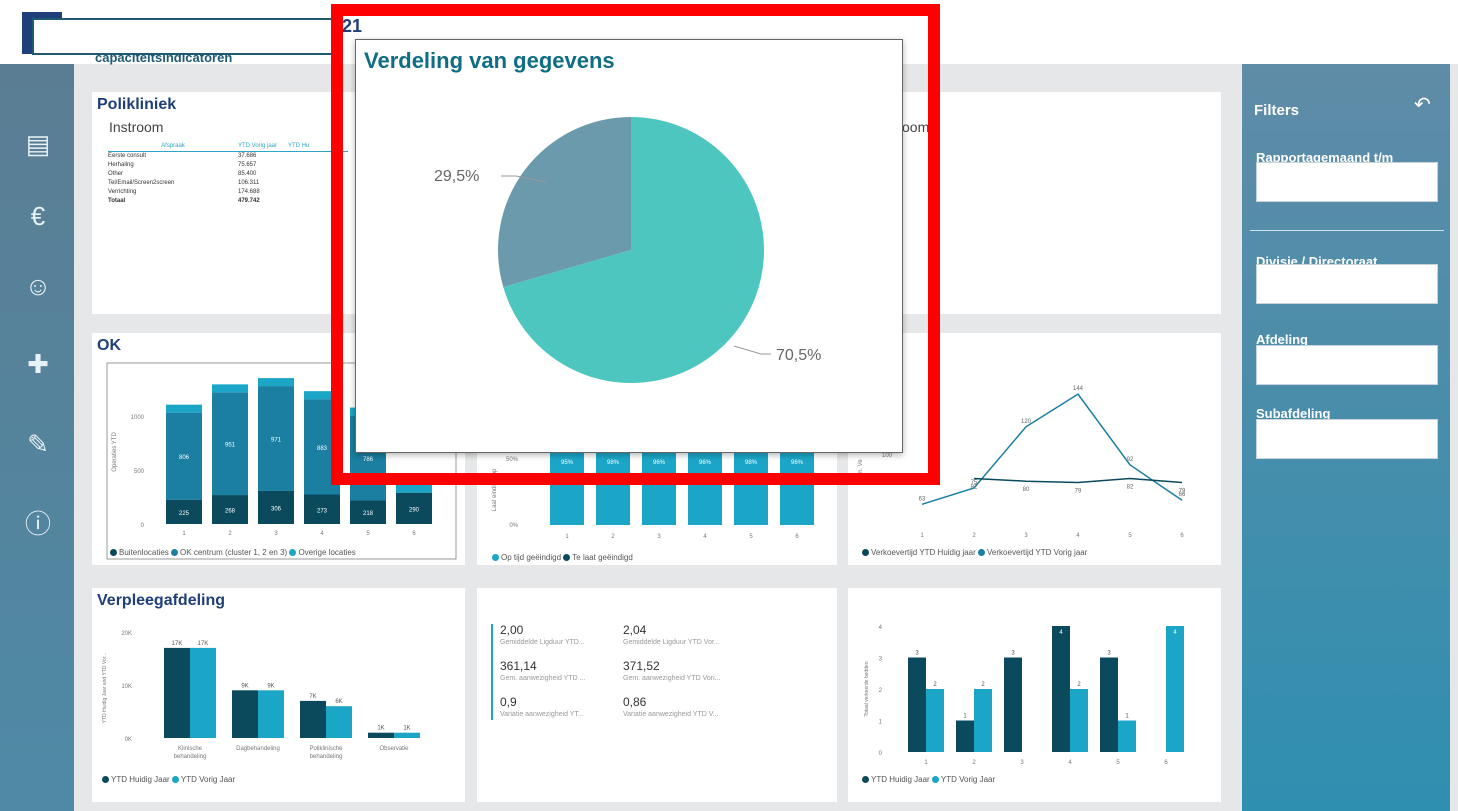 Image resolution: width=1458 pixels, height=811 pixels. I want to click on table-row-total: Totaal 479.742, so click(184, 201).